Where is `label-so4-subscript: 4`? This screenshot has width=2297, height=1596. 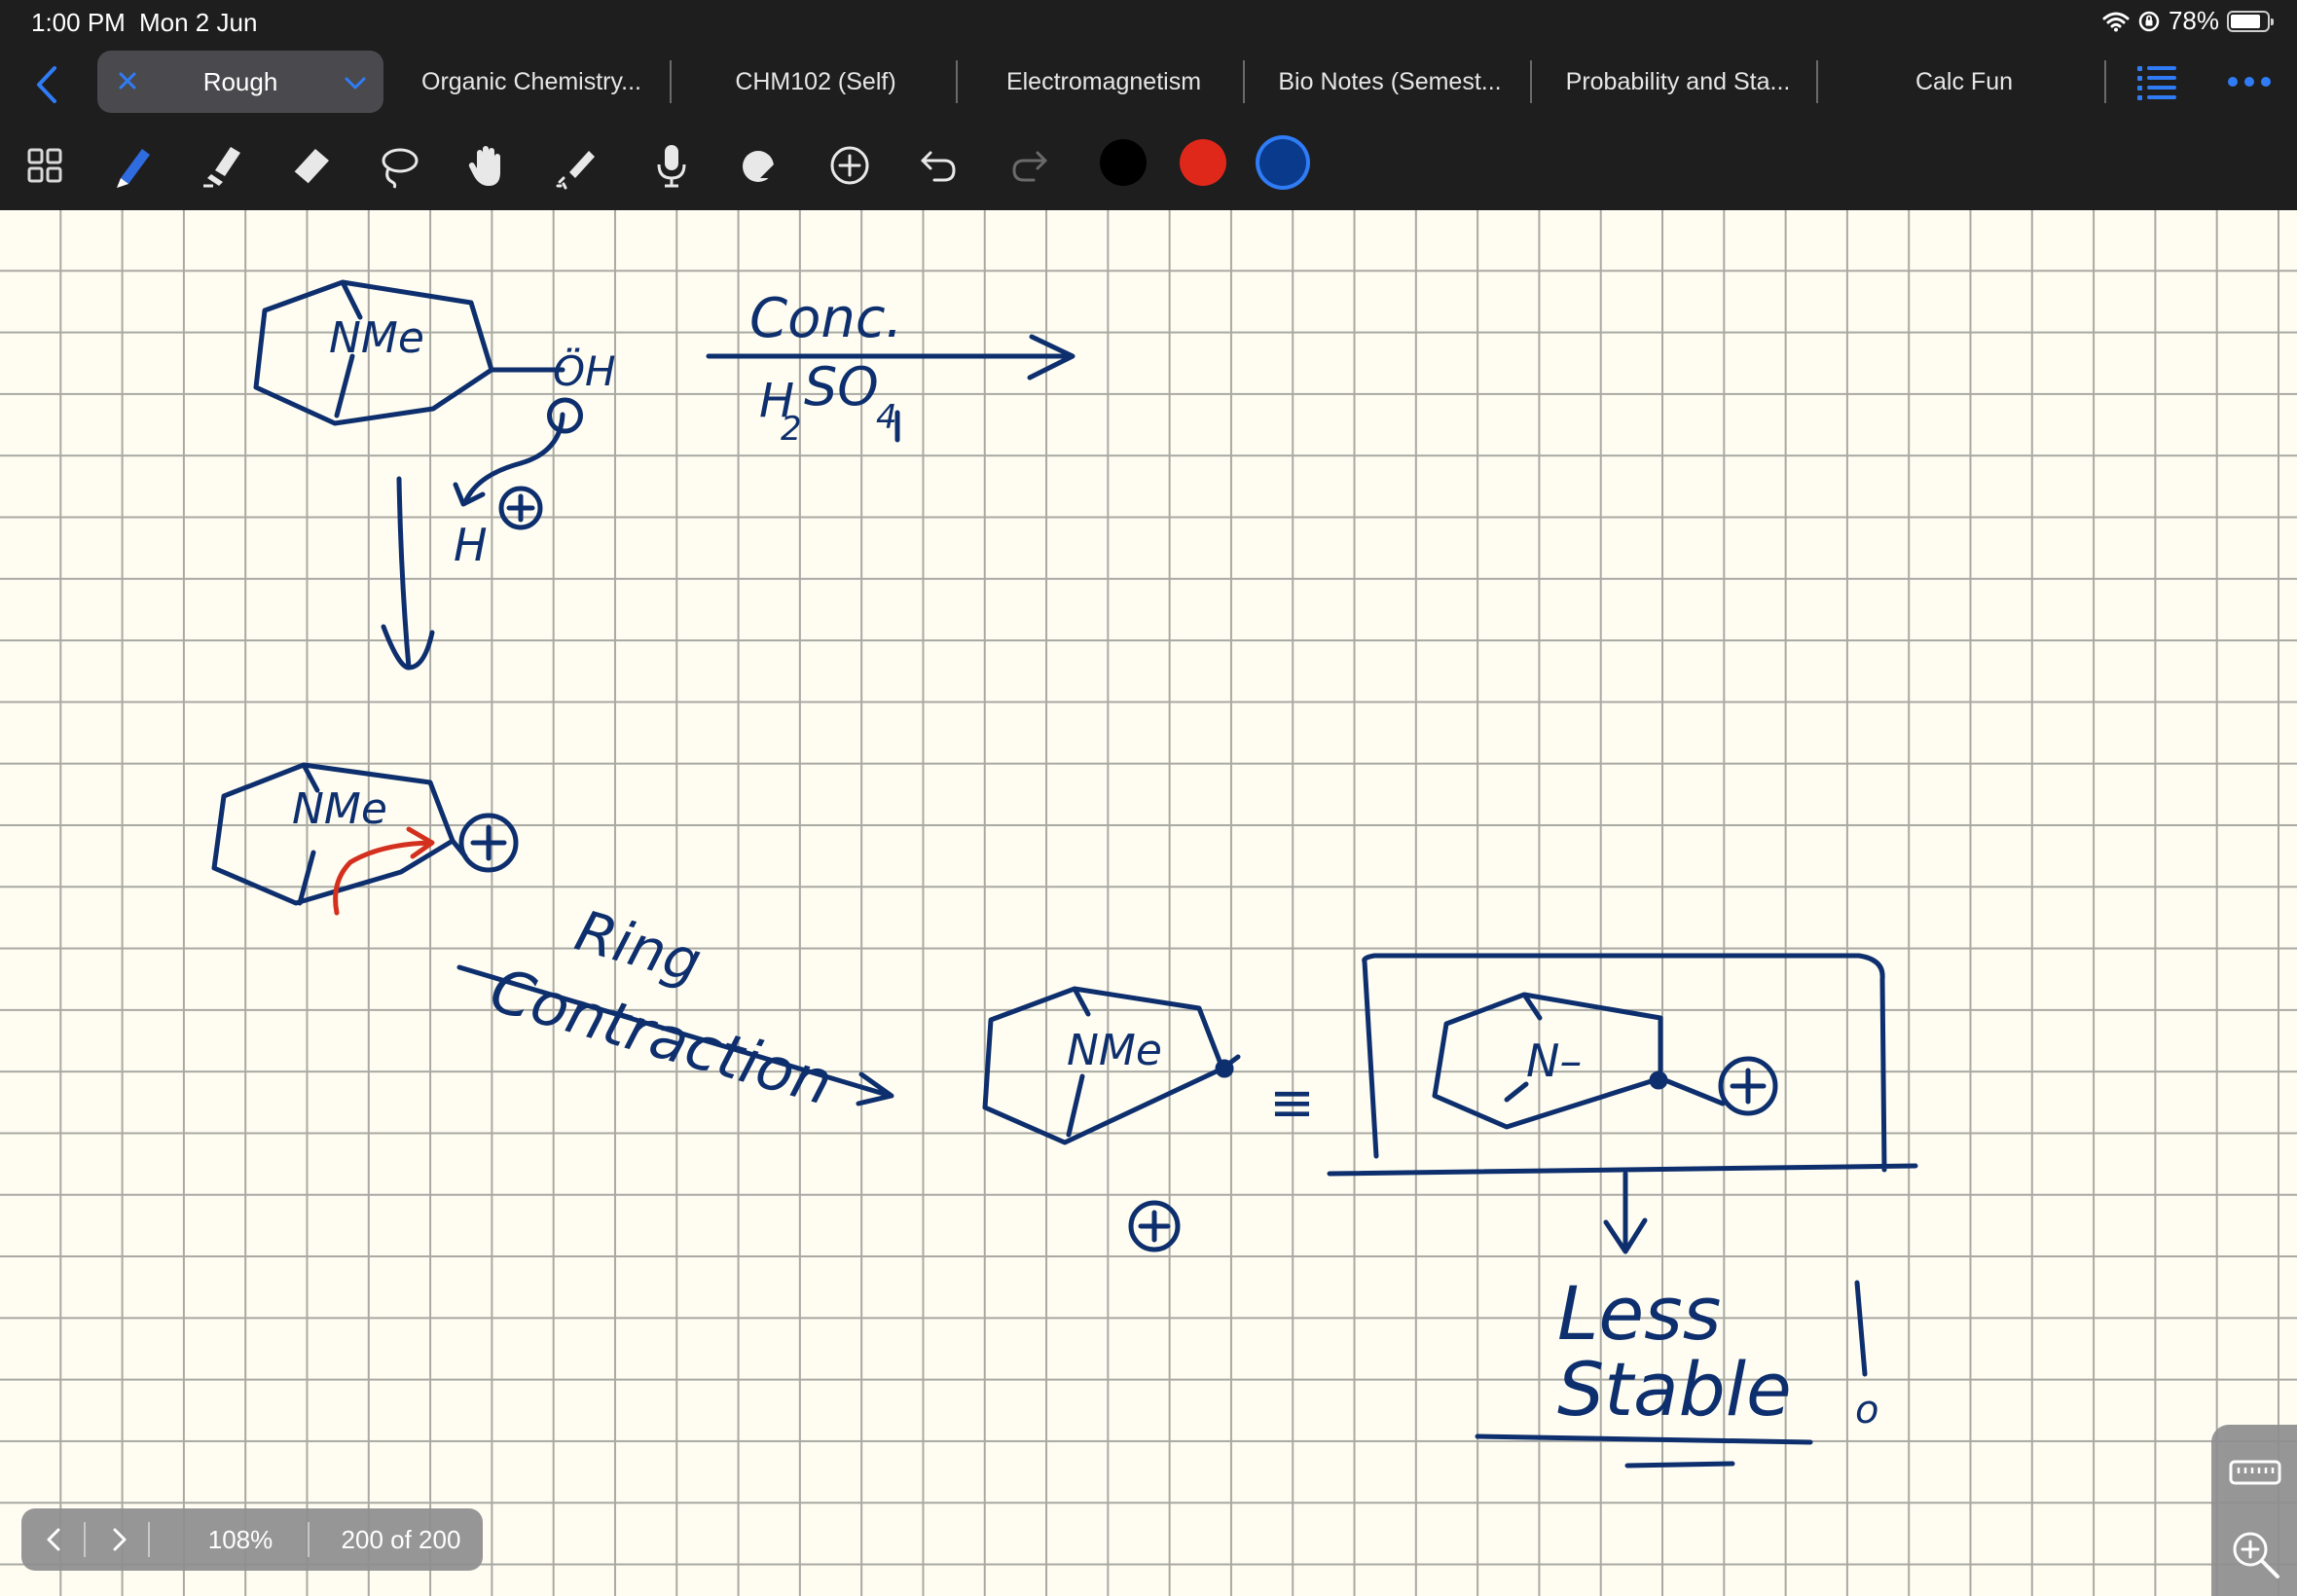 label-so4-subscript: 4 is located at coordinates (886, 417).